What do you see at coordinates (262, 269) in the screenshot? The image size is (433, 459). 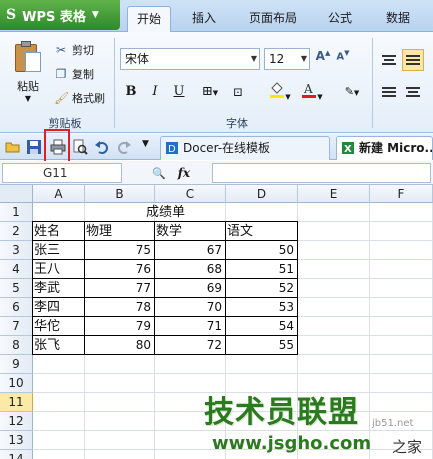 I see `cell-d4: 51` at bounding box center [262, 269].